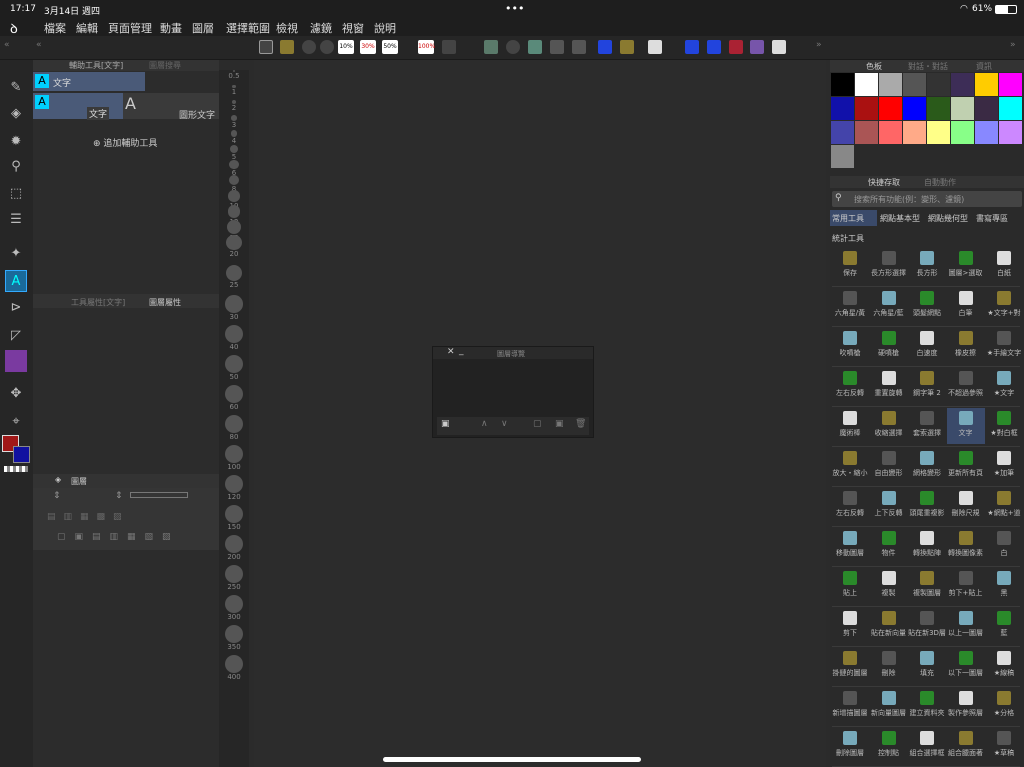 The image size is (1024, 767). Describe the element at coordinates (557, 47) in the screenshot. I see `transform-icon` at that location.